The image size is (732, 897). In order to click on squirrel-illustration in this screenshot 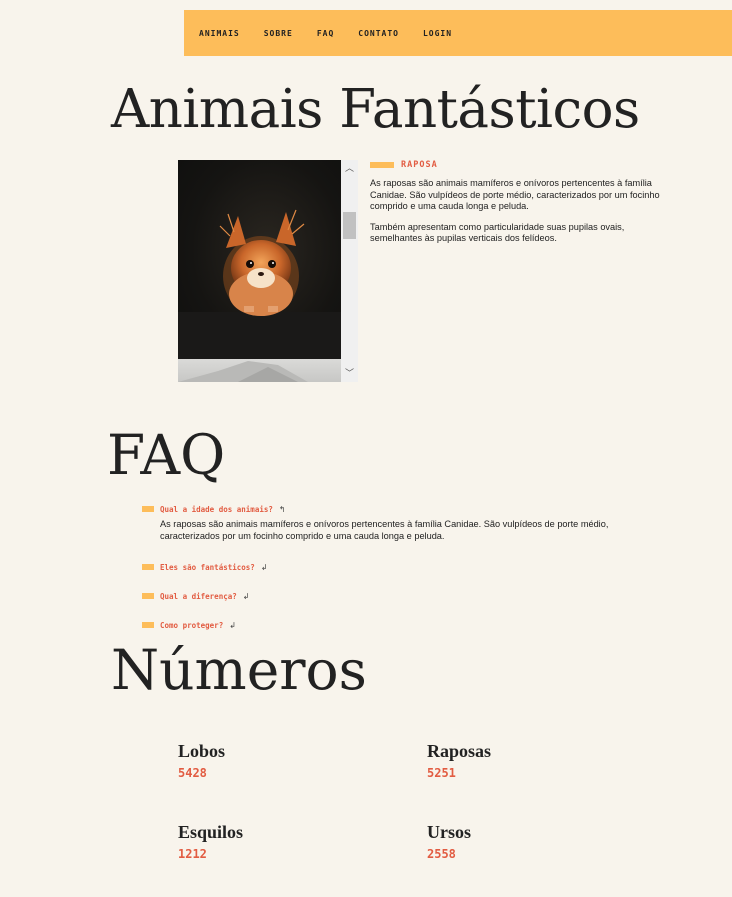, I will do `click(262, 262)`.